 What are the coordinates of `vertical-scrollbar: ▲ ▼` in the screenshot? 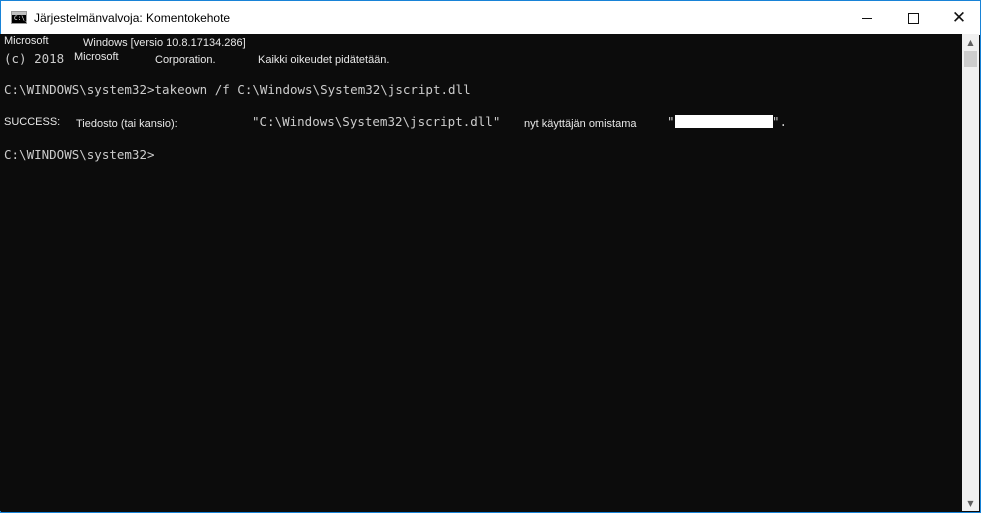 It's located at (970, 272).